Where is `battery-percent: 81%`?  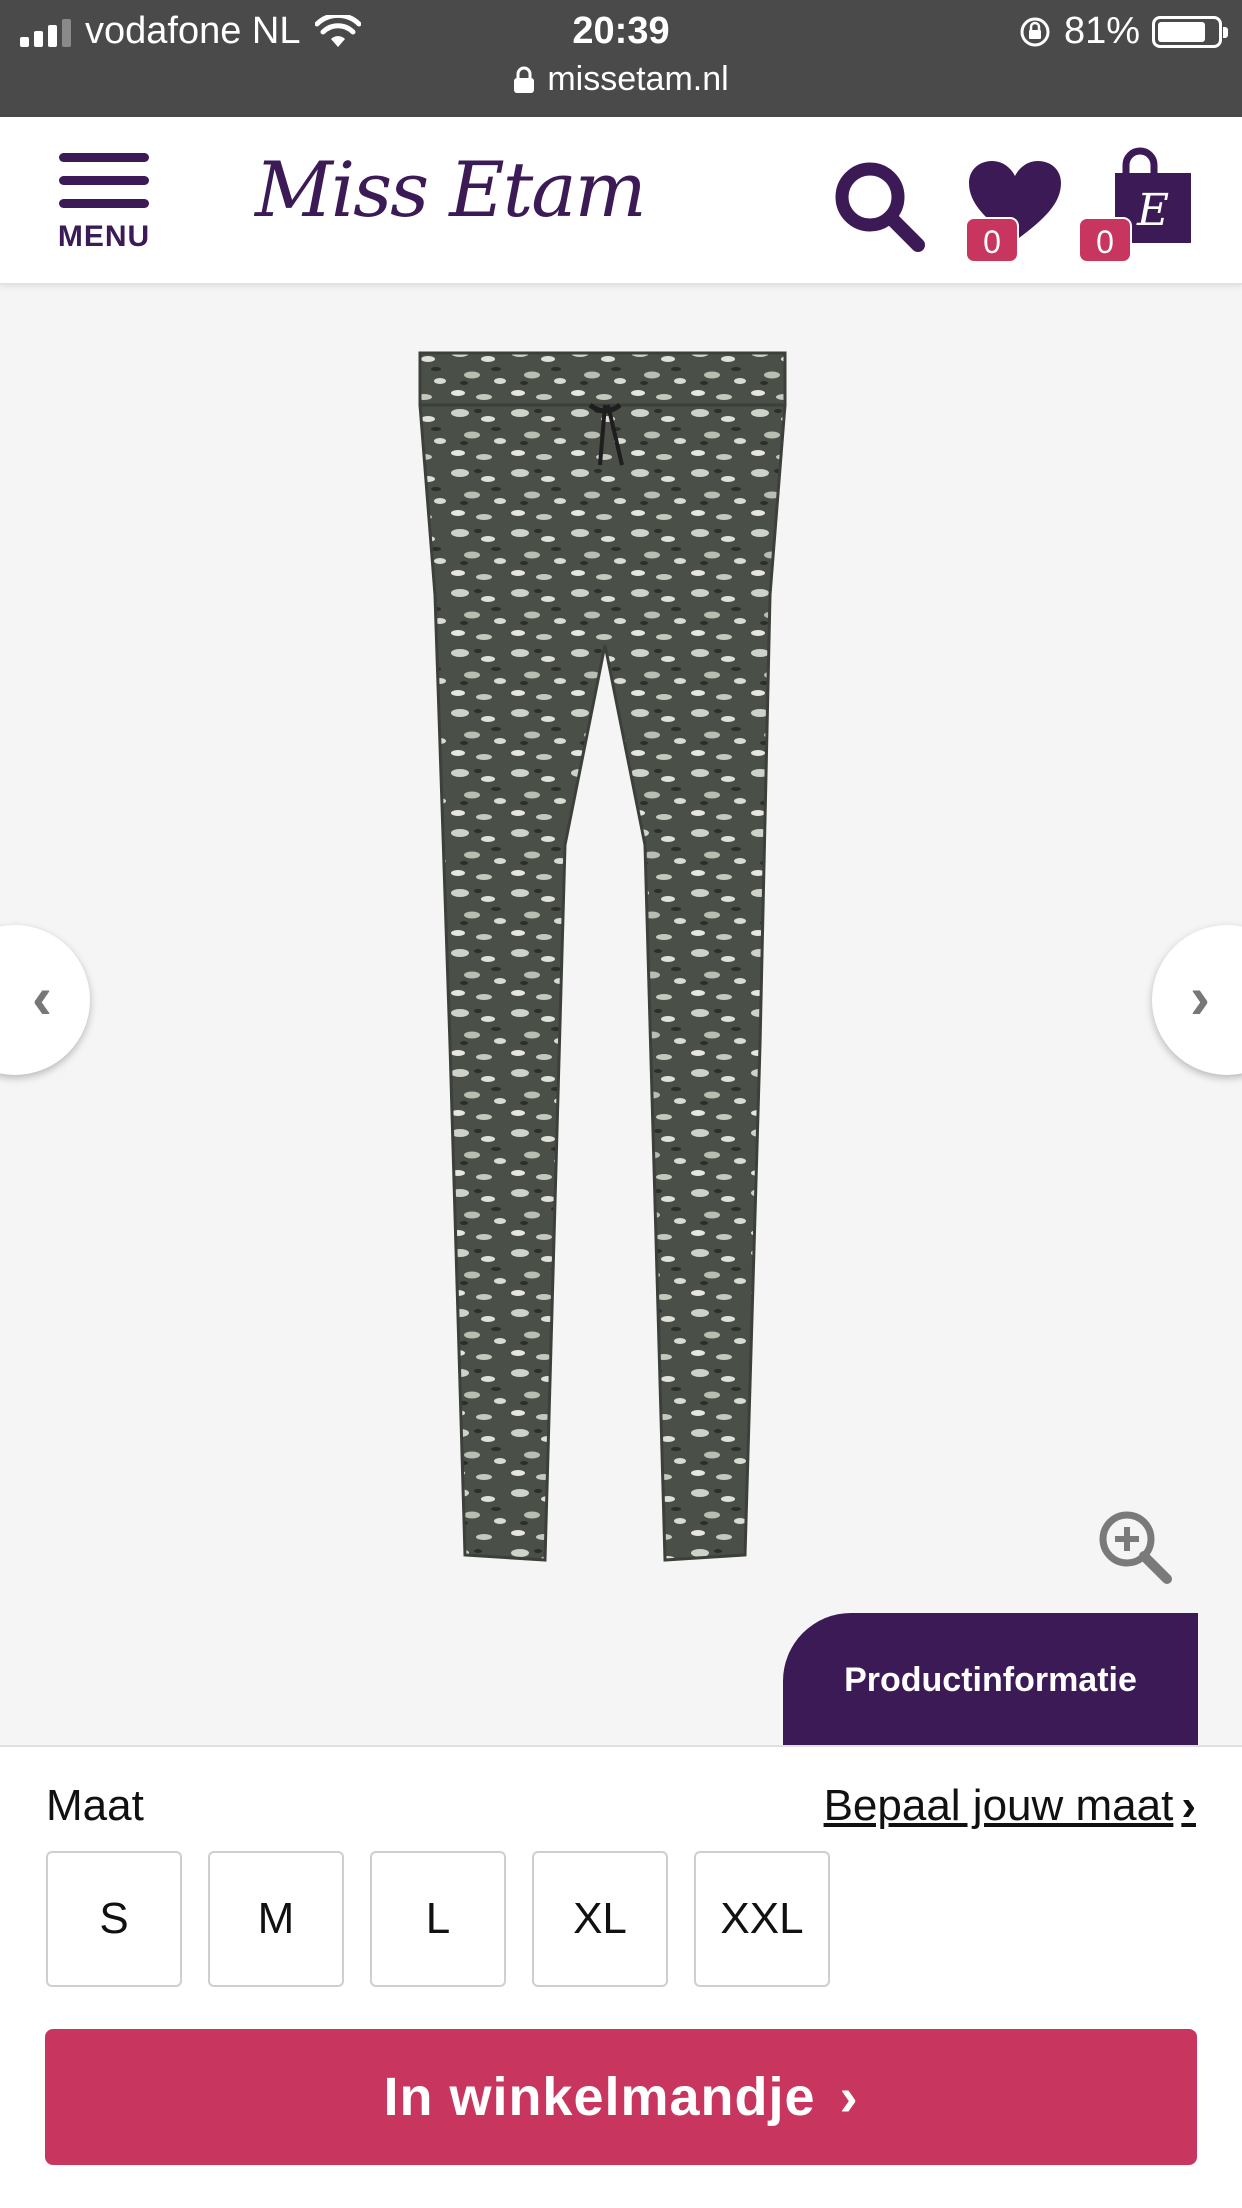 battery-percent: 81% is located at coordinates (1101, 31).